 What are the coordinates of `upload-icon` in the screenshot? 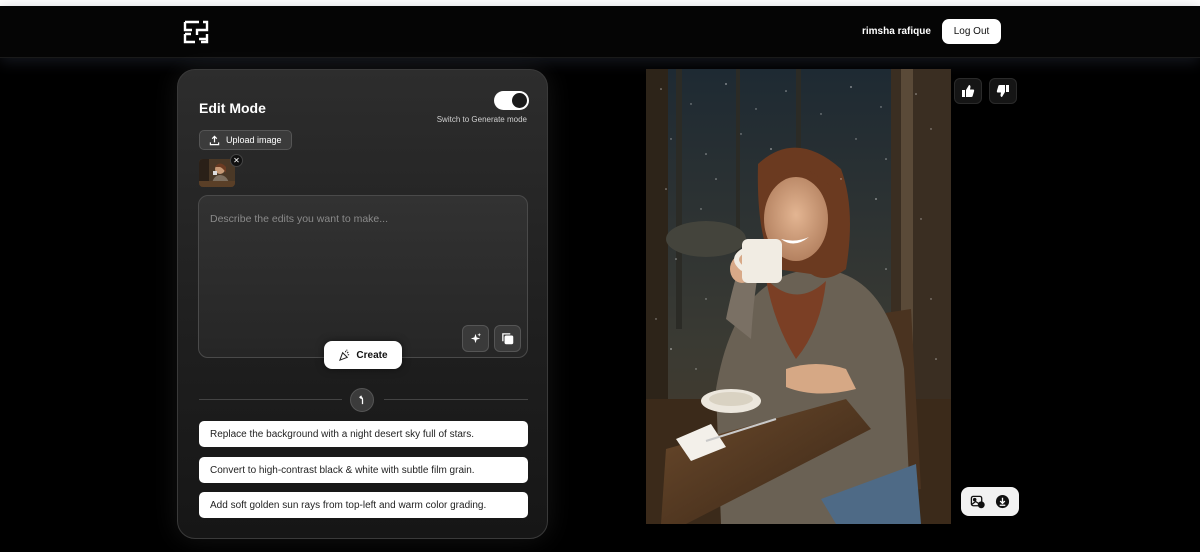 It's located at (214, 140).